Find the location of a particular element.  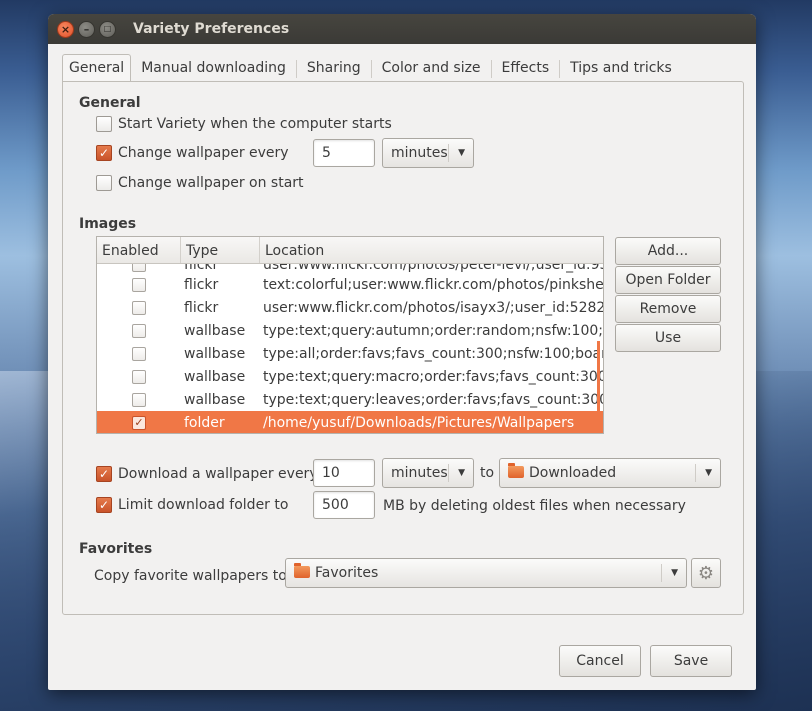

row-enabled-checkbox: ✓ is located at coordinates (139, 422).